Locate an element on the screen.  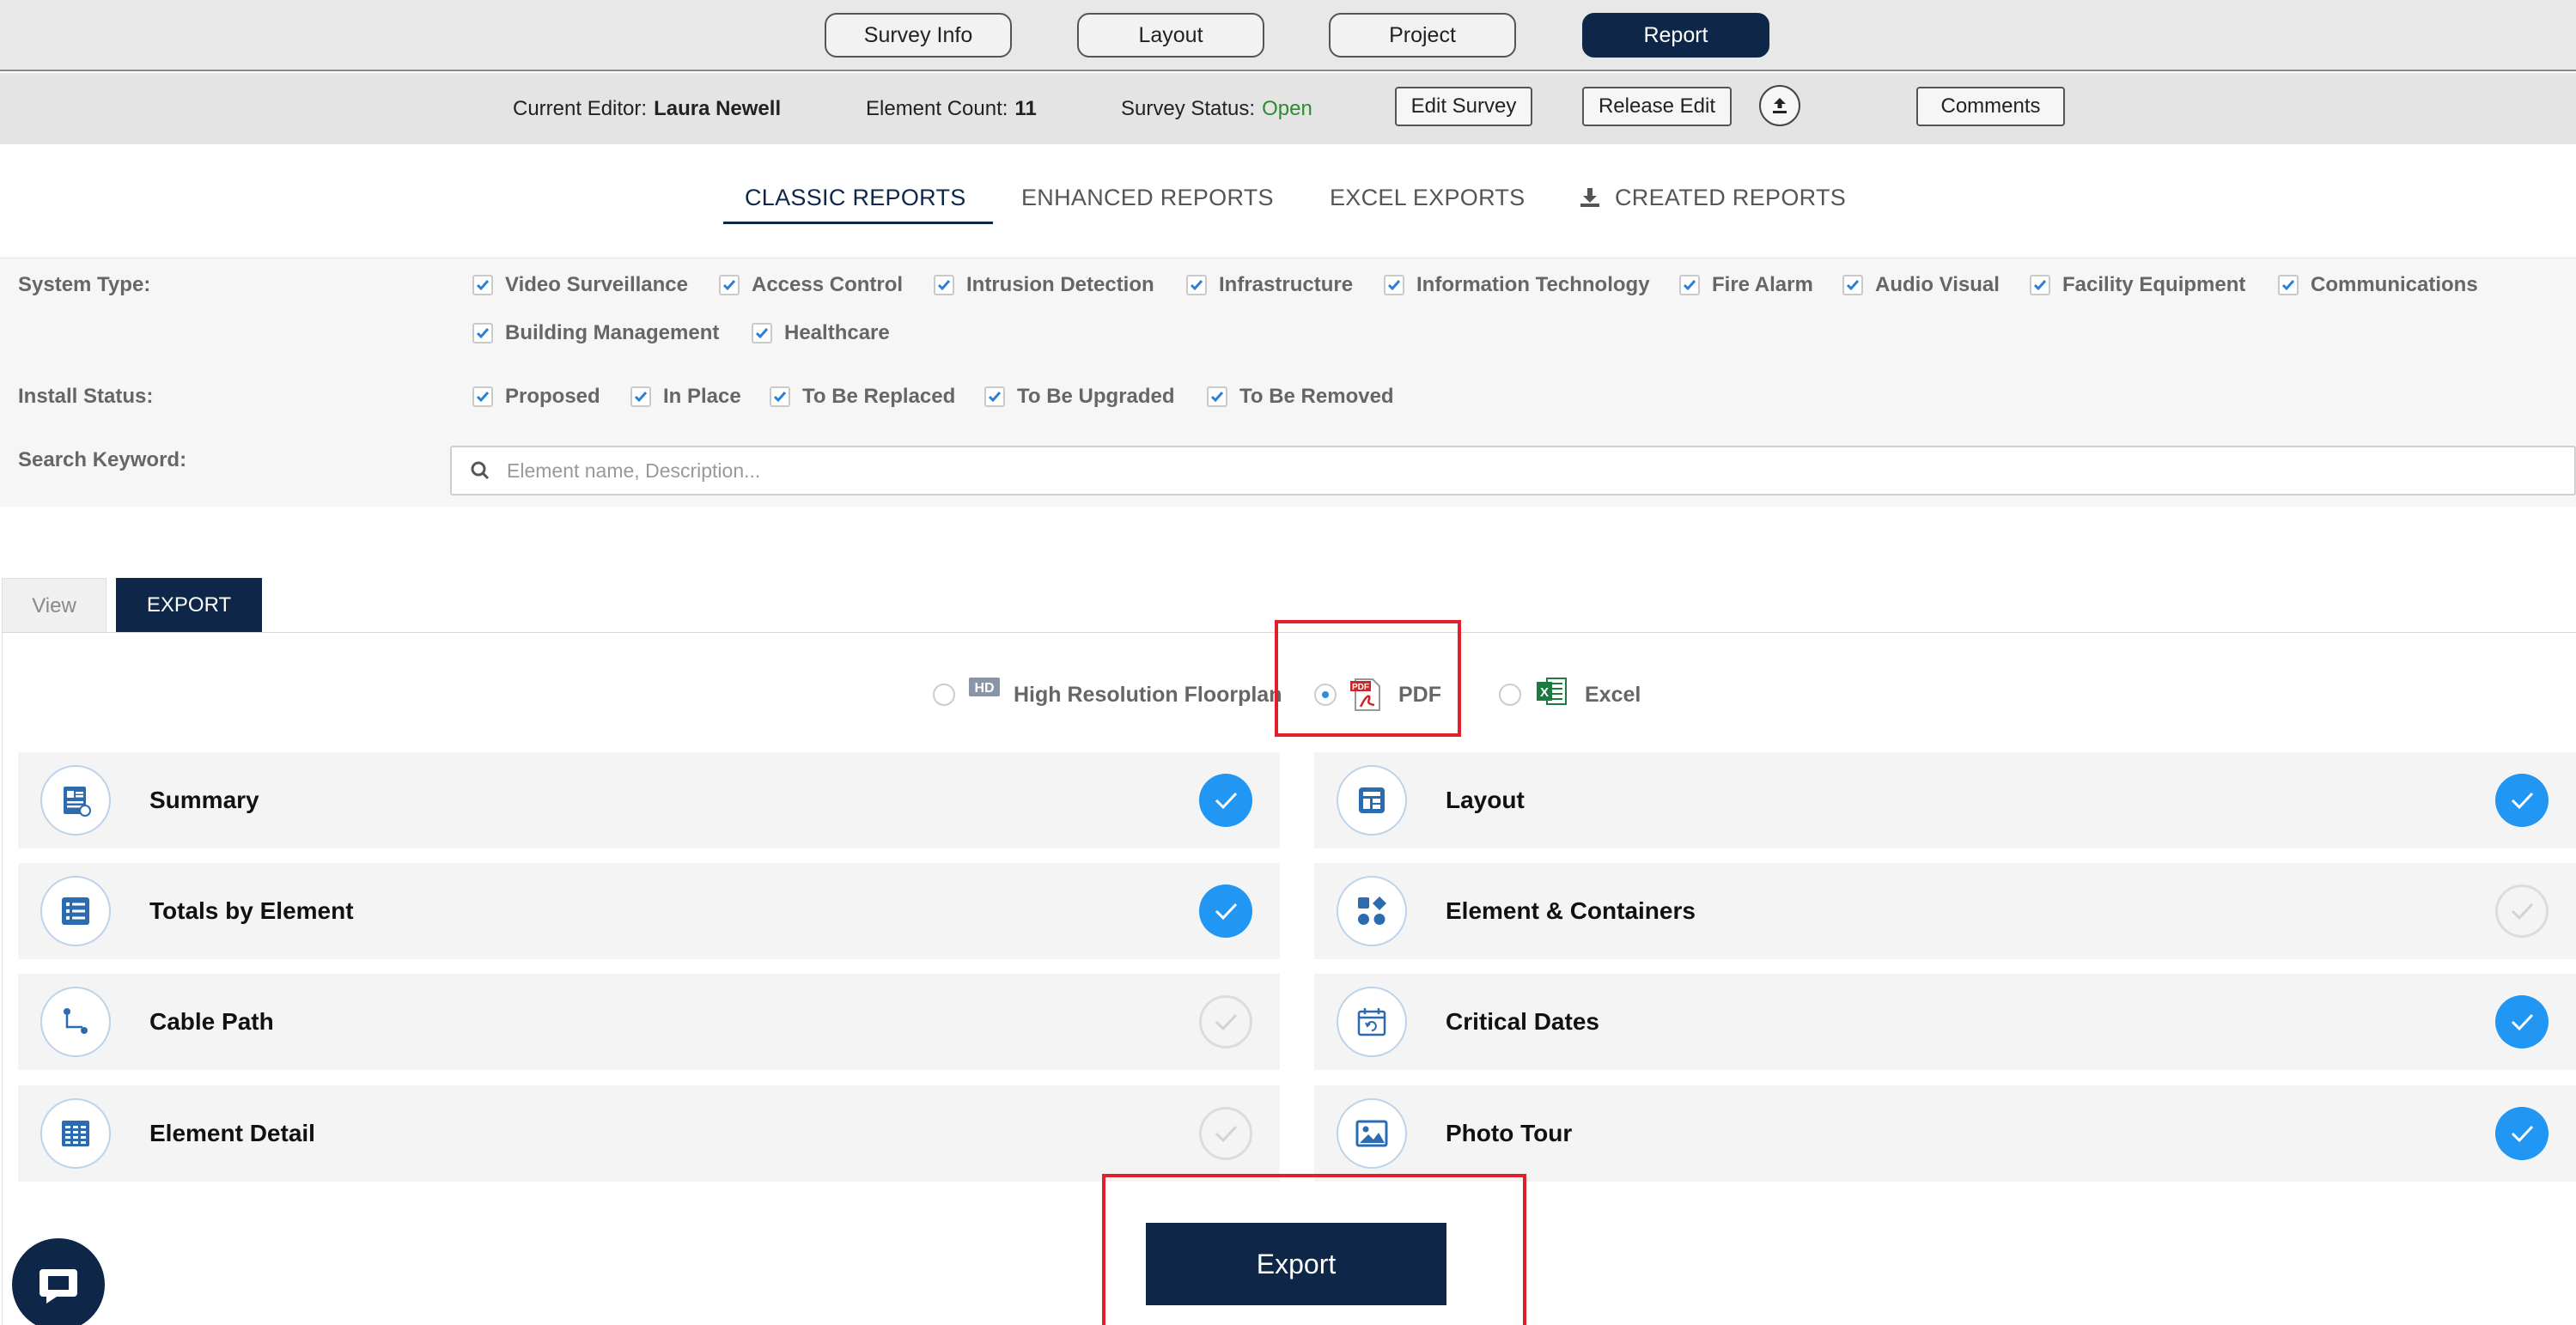
install-status-label: Install Status: is located at coordinates (86, 396).